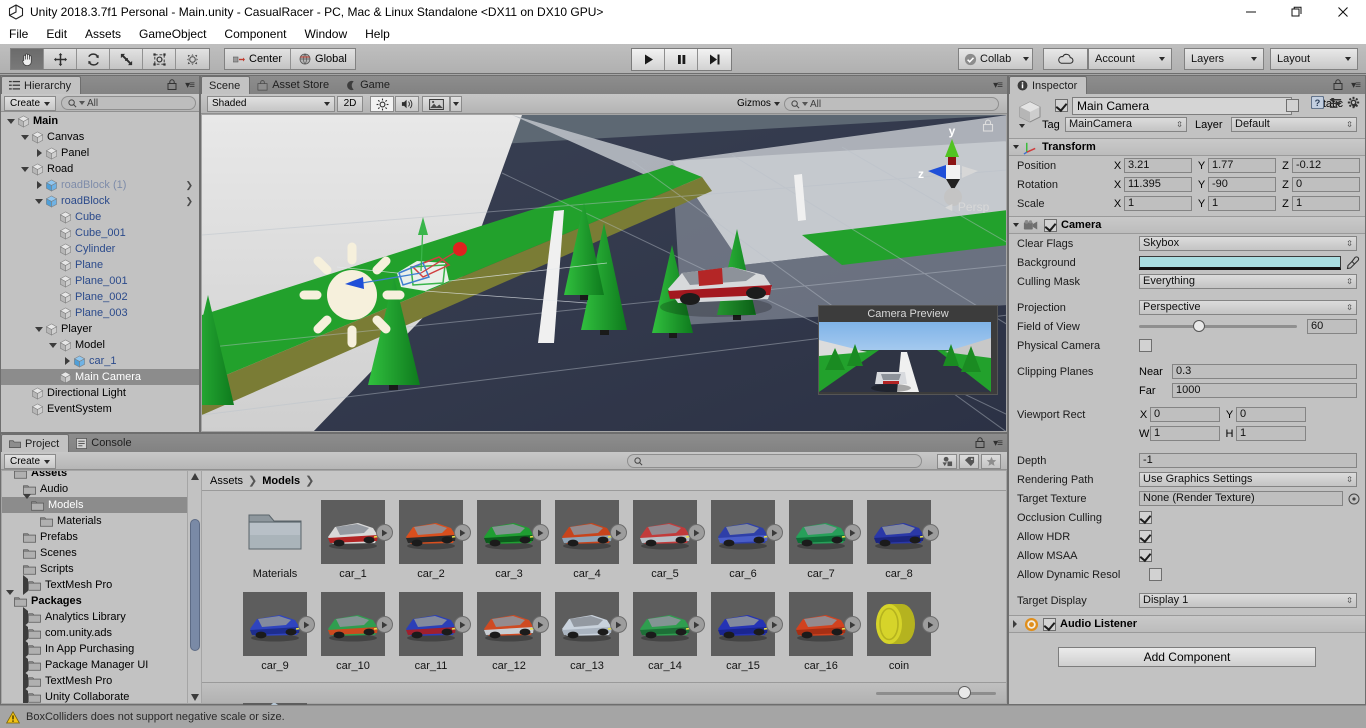  I want to click on project-tree-item-materials: Materials, so click(94, 521).